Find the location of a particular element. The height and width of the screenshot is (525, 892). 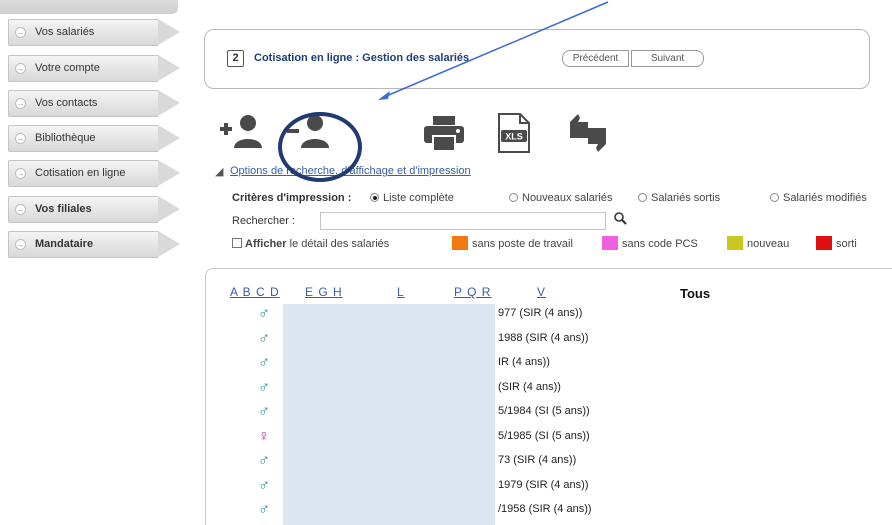

employee-info: 977 (SIR (4 ans)) is located at coordinates (540, 313).